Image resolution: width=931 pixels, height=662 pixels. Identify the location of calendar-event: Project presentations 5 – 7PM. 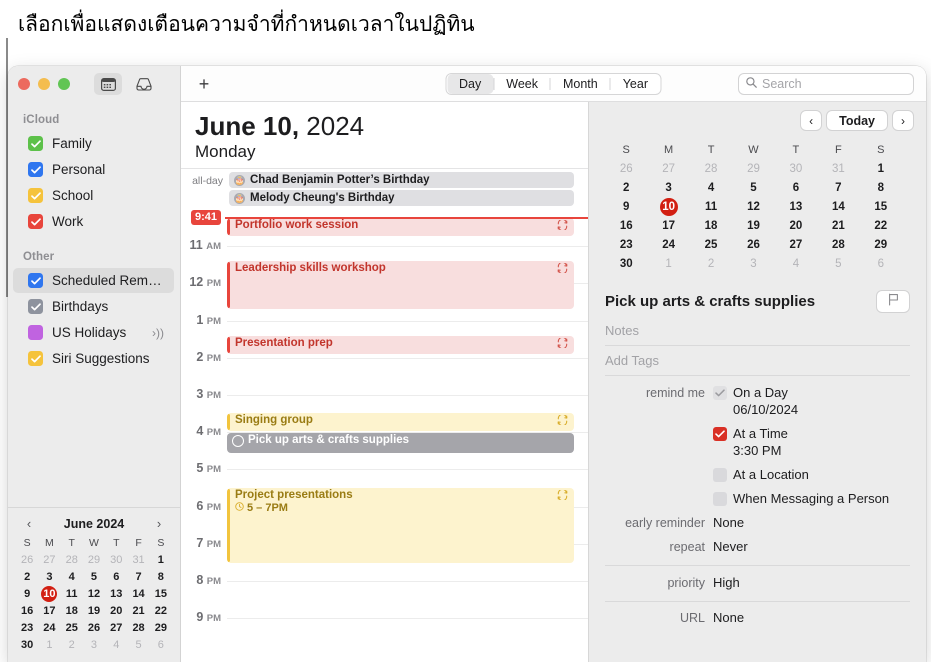
(400, 526).